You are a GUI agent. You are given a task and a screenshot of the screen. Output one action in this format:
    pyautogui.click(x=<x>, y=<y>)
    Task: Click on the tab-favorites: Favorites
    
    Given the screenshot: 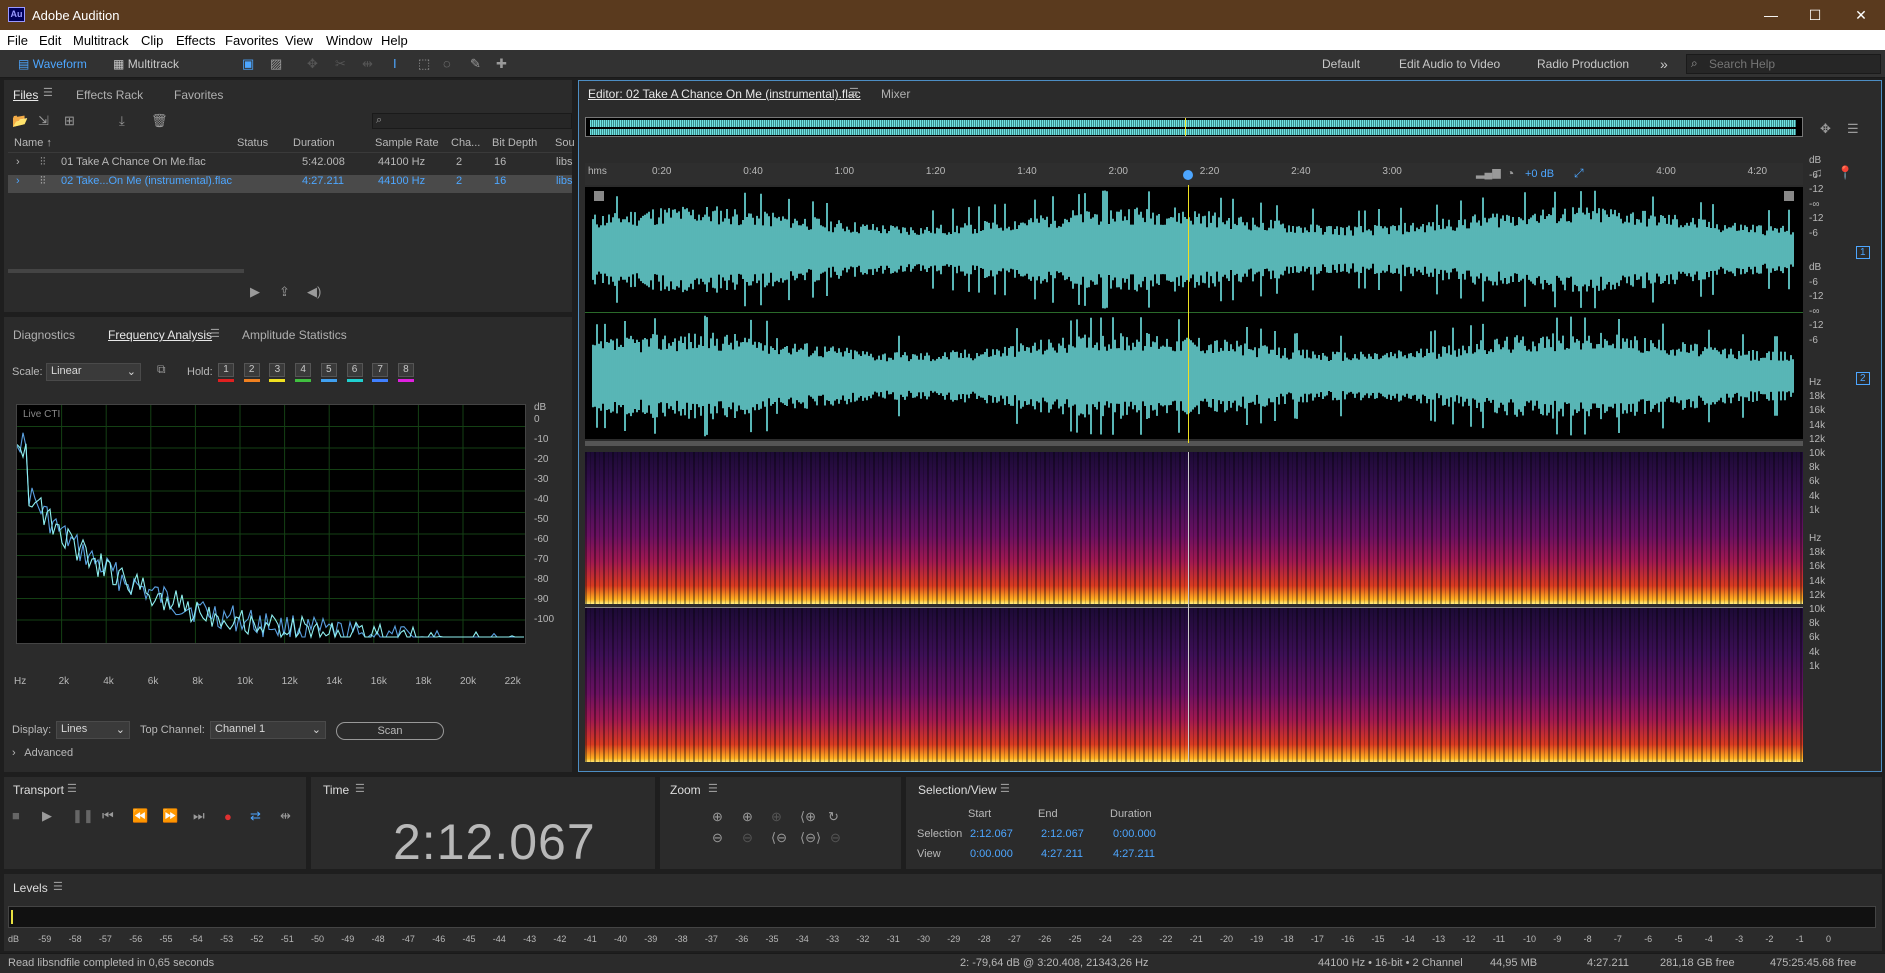 What is the action you would take?
    pyautogui.click(x=198, y=95)
    